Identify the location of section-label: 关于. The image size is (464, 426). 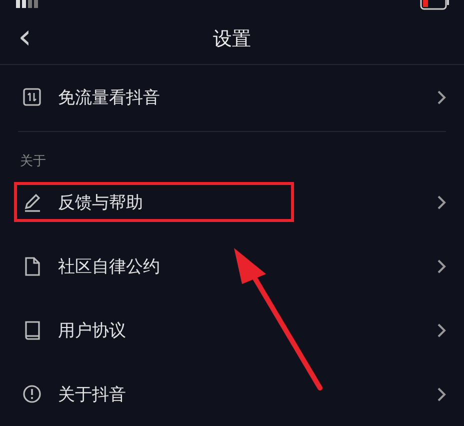
(33, 161).